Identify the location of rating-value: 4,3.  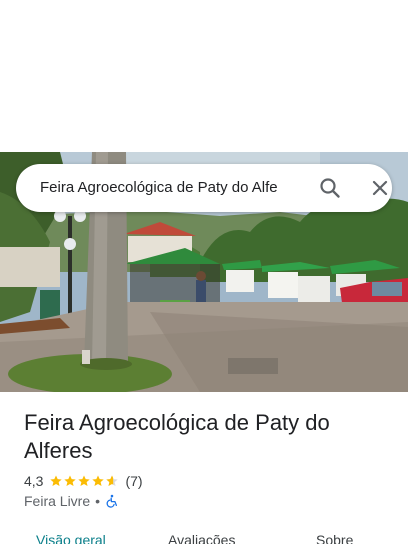
(34, 481).